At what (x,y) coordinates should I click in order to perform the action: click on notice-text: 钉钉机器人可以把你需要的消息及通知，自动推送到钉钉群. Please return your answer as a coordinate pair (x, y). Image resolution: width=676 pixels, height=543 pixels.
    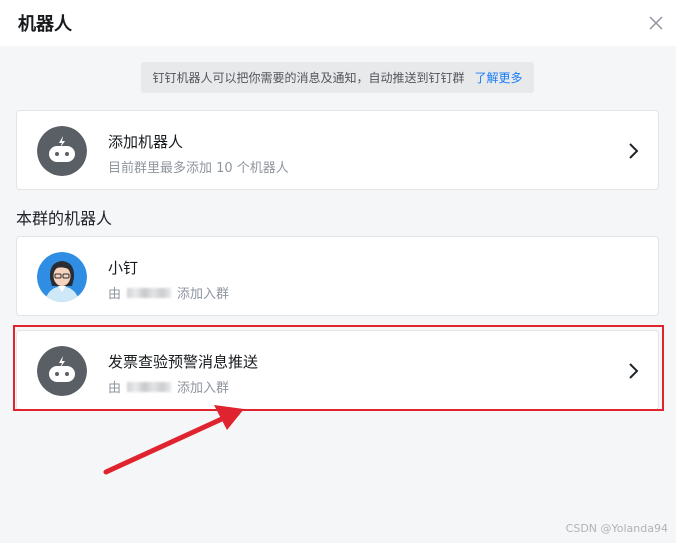
    Looking at the image, I should click on (308, 78).